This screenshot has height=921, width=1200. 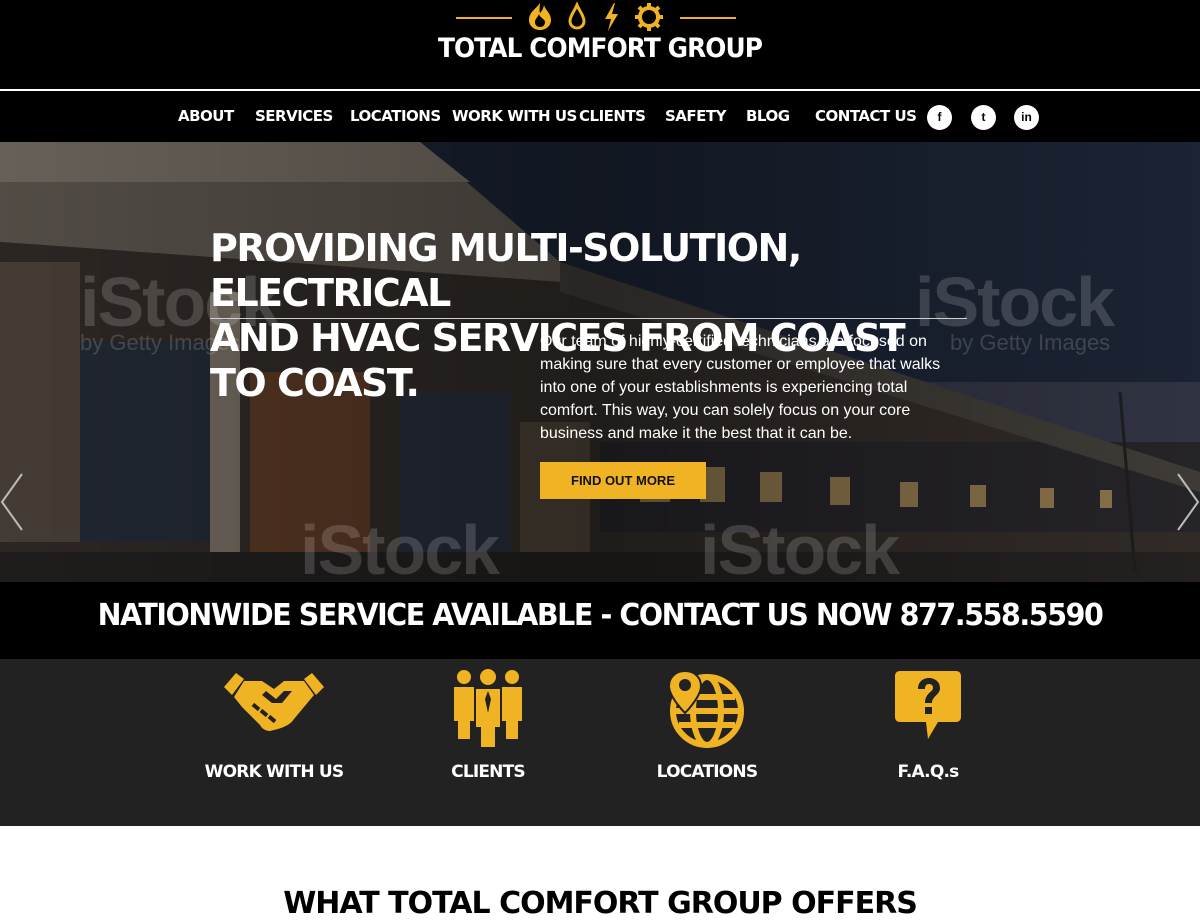 I want to click on slider-next-arrow-icon, so click(x=1185, y=502).